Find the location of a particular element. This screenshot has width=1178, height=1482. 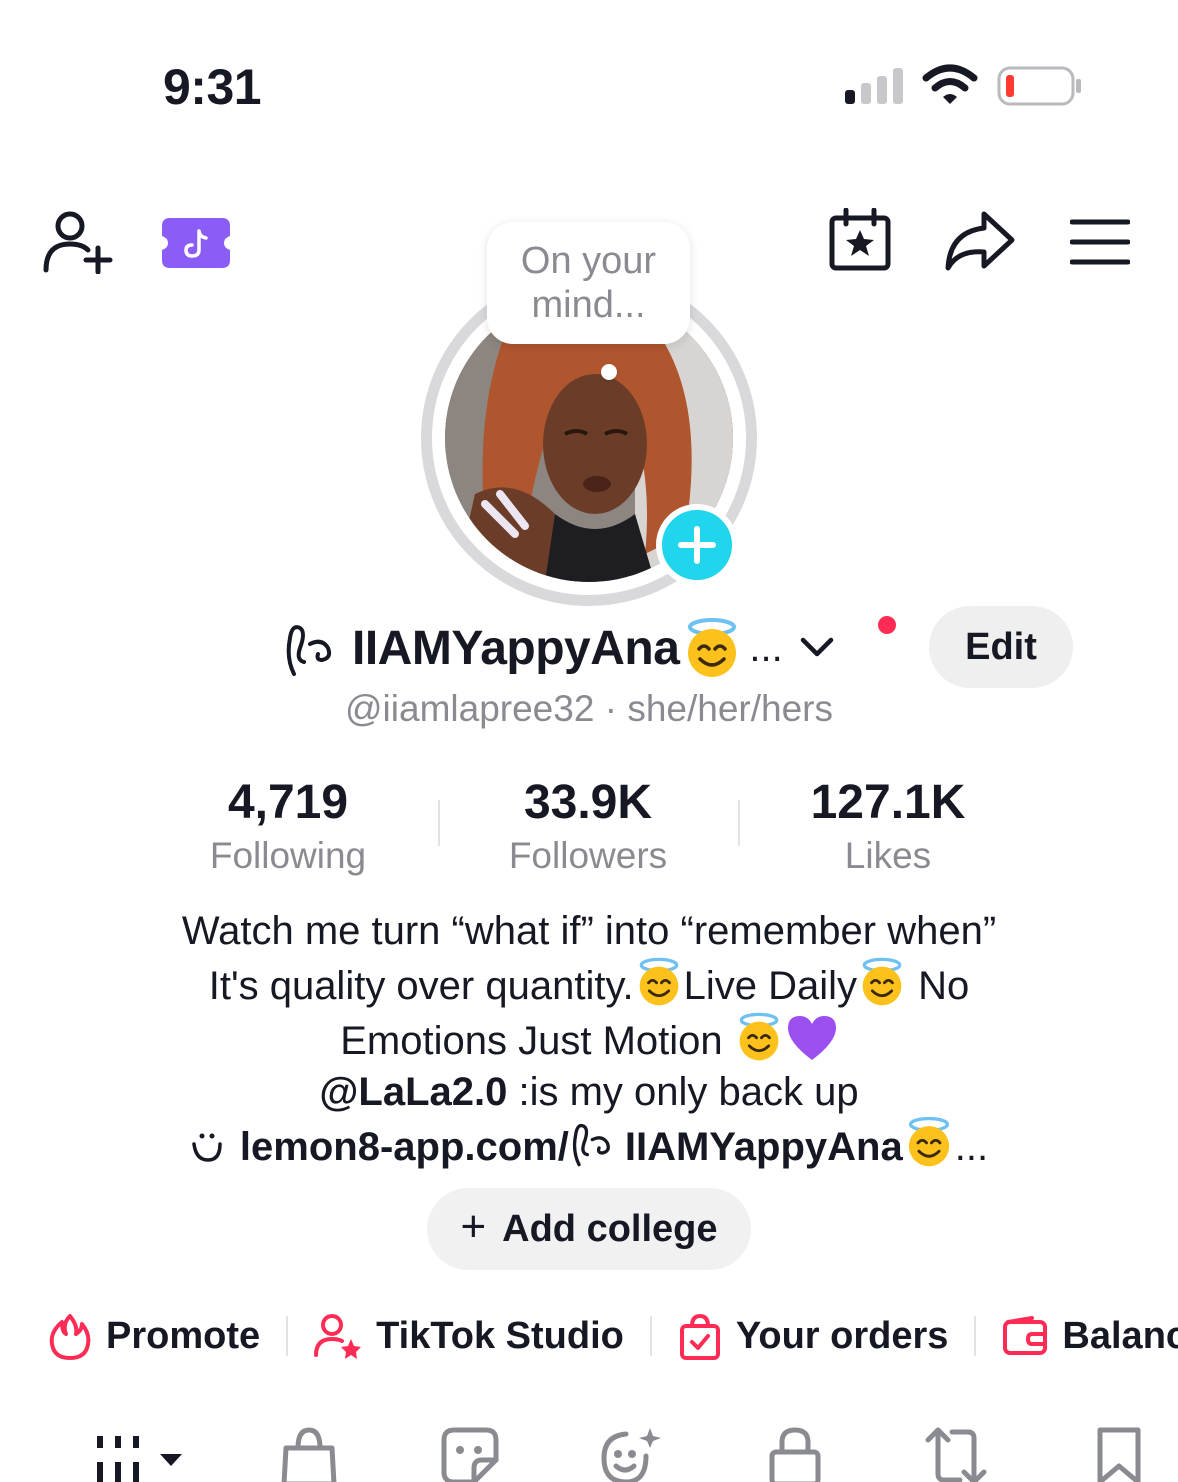

bio-line-4: @LaLa2.0 :is my only back up is located at coordinates (589, 1092).